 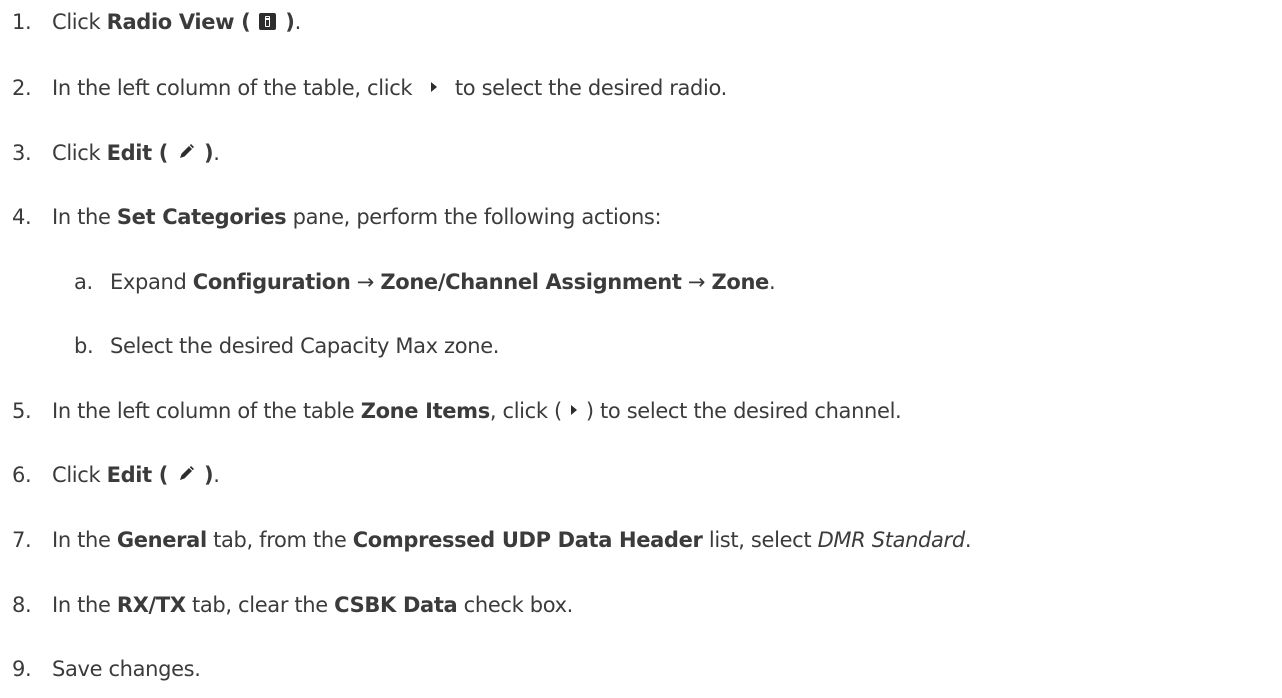 I want to click on step-3: 3. Click Edit ( )., so click(x=116, y=153).